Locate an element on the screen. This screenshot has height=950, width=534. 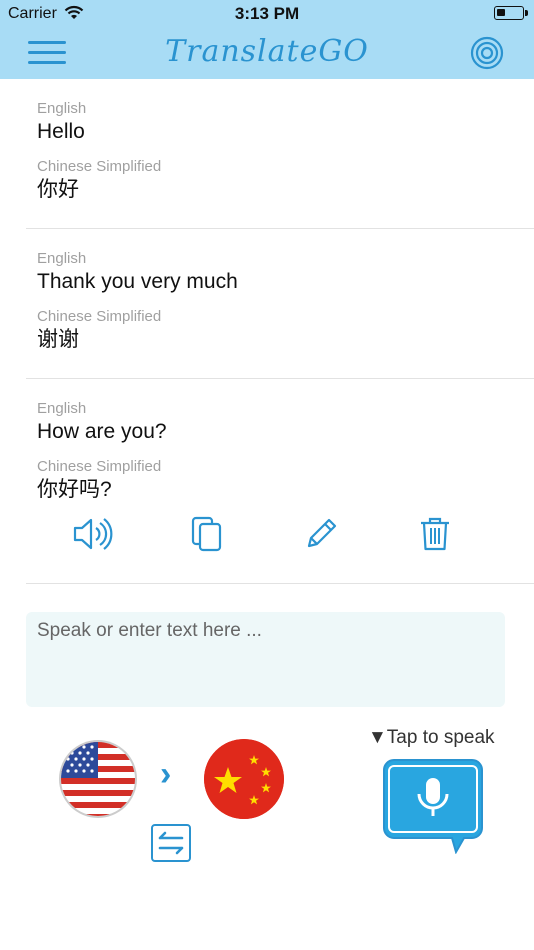
source-text: Thank you very much is located at coordinates (137, 281).